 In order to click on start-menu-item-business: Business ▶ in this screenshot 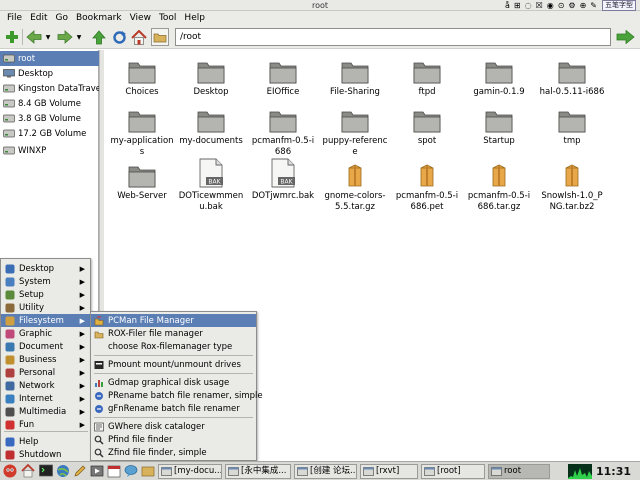, I will do `click(45, 359)`.